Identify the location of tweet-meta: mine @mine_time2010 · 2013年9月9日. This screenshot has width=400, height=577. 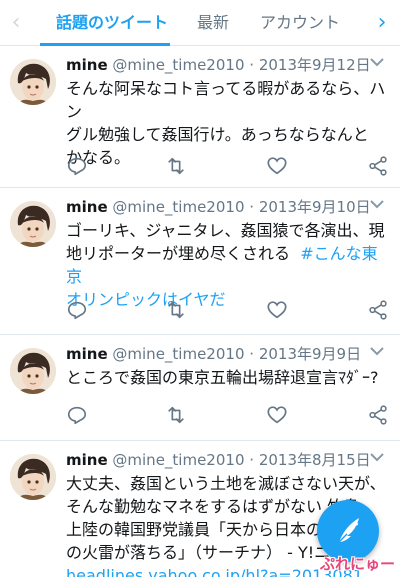
(216, 353).